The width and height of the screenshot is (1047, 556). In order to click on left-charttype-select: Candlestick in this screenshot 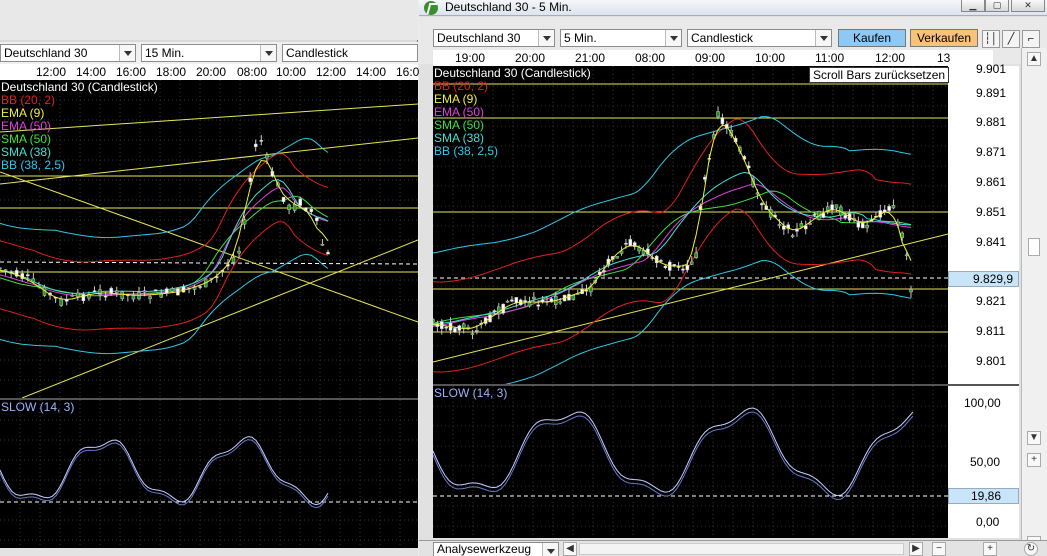, I will do `click(350, 53)`.